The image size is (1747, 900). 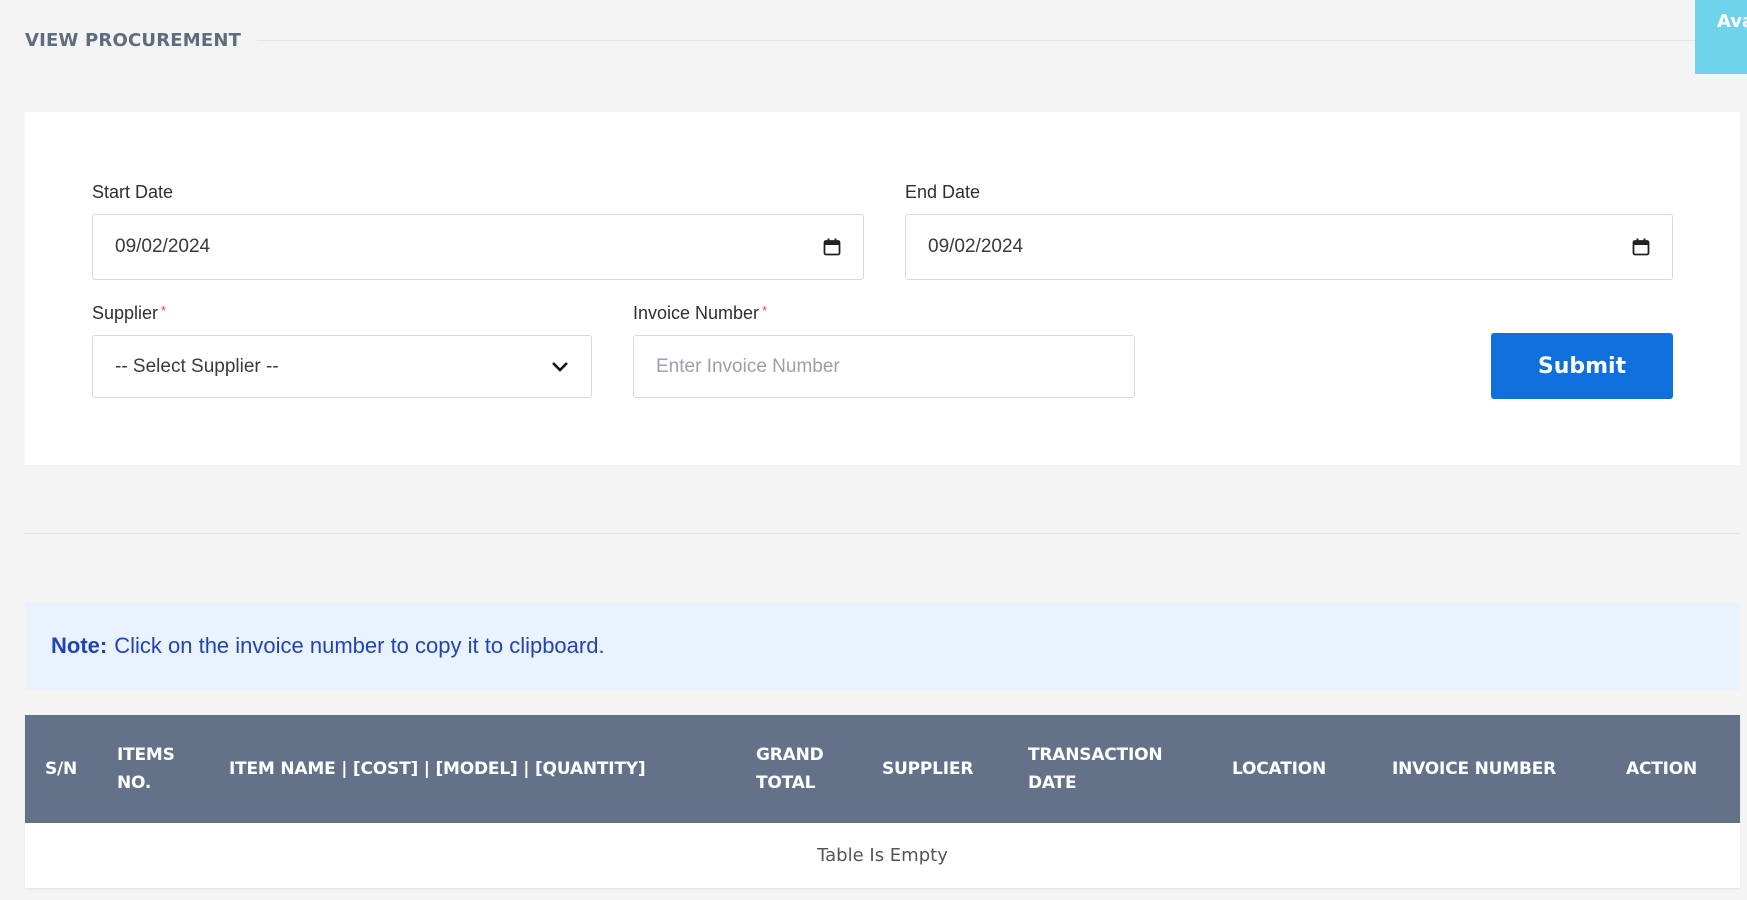 What do you see at coordinates (79, 645) in the screenshot?
I see `note-label: Note:` at bounding box center [79, 645].